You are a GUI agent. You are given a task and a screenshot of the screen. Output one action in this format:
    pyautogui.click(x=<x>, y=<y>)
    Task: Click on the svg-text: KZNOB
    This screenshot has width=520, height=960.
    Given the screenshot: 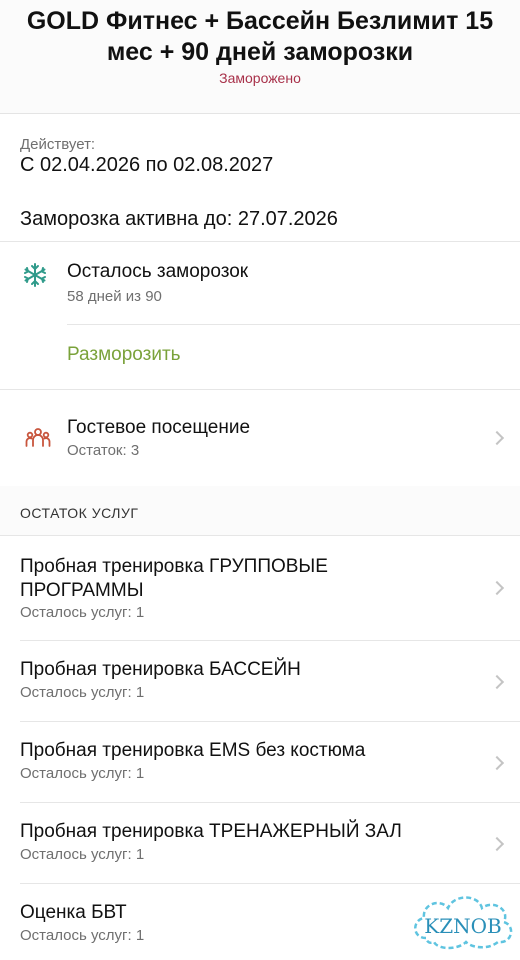 What is the action you would take?
    pyautogui.click(x=462, y=926)
    